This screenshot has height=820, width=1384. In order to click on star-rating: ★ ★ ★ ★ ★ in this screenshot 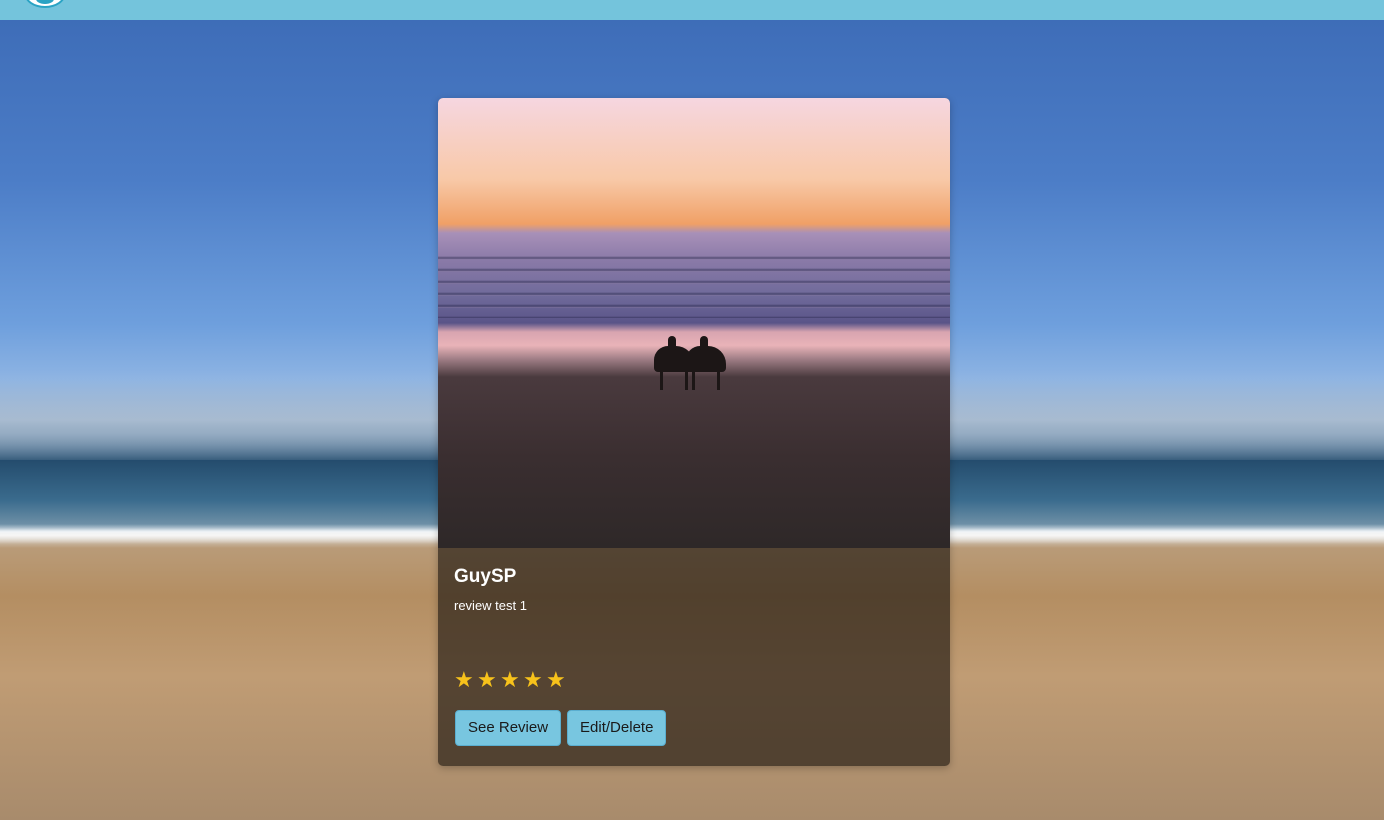, I will do `click(510, 679)`.